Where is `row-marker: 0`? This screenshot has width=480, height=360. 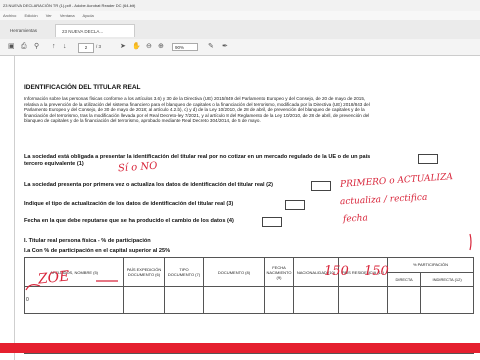 row-marker: 0 is located at coordinates (27, 300).